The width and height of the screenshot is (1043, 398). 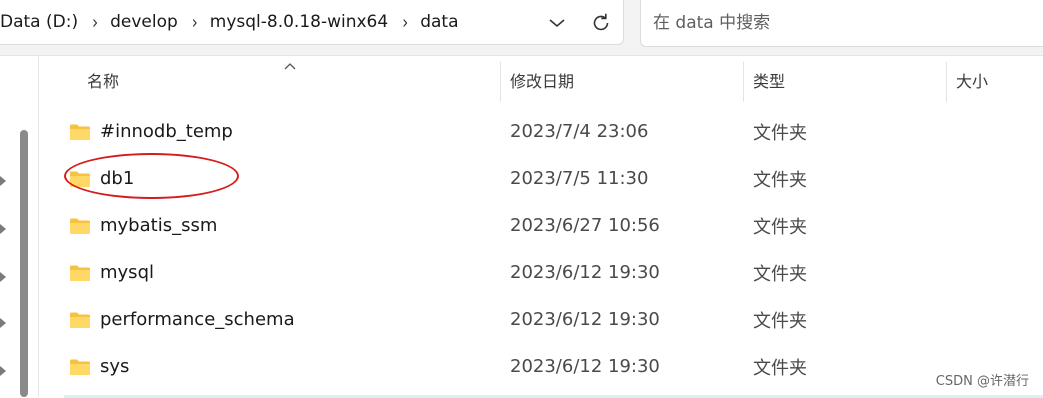 I want to click on file-name: mysql, so click(x=127, y=272).